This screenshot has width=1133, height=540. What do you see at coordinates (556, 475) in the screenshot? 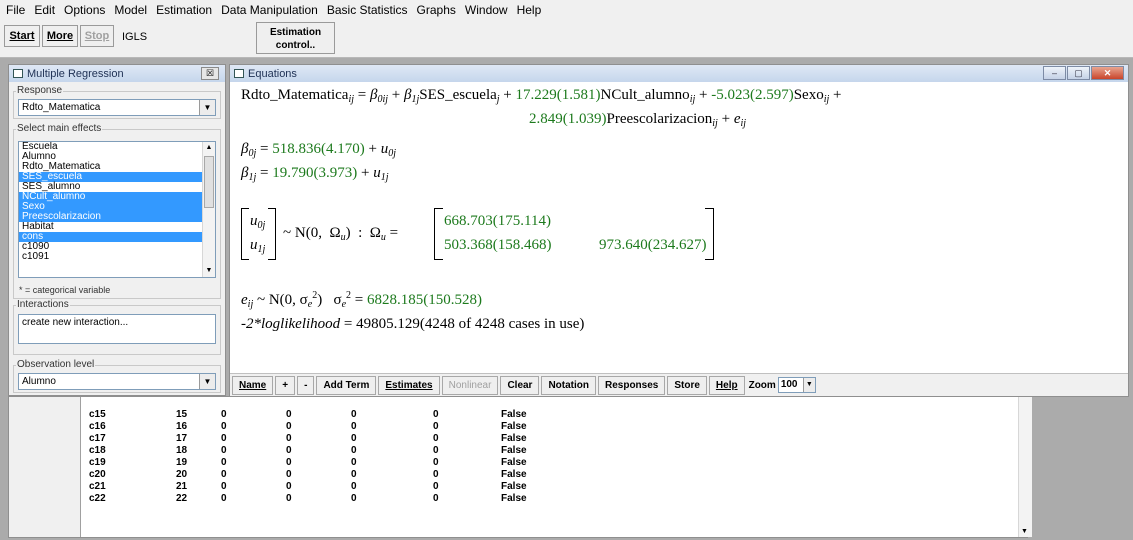
I see `table-row: c20 20 0 0 0 0 False` at bounding box center [556, 475].